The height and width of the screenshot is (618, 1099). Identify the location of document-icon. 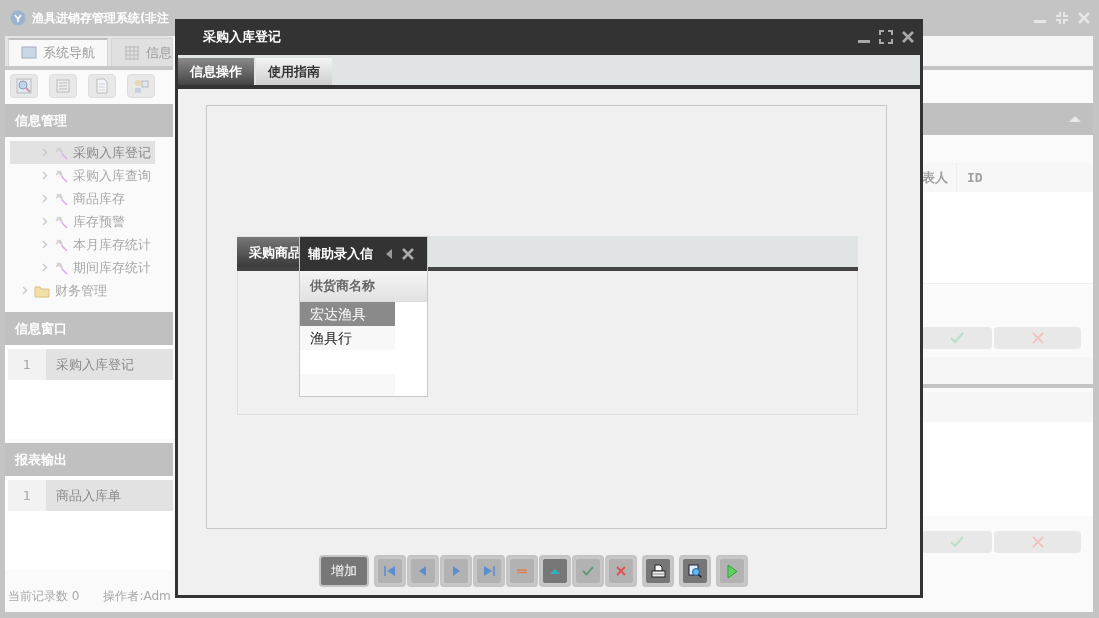
(102, 86).